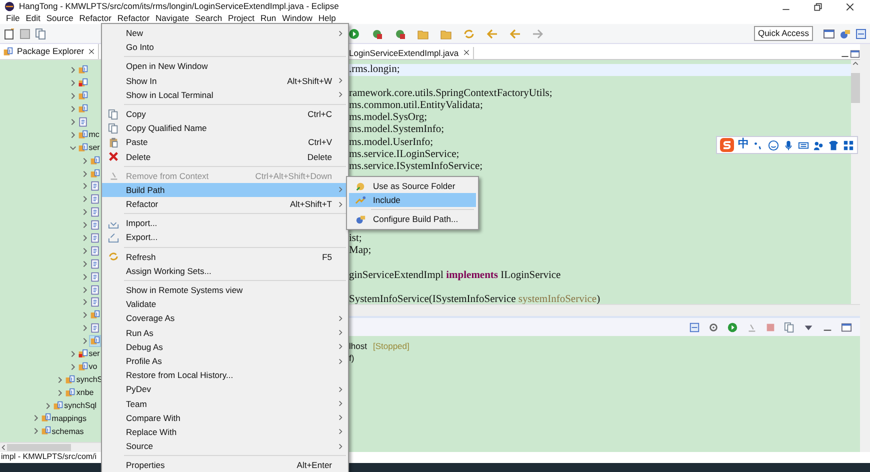 This screenshot has height=472, width=870. What do you see at coordinates (94, 135) in the screenshot?
I see `tree-item-label: mc` at bounding box center [94, 135].